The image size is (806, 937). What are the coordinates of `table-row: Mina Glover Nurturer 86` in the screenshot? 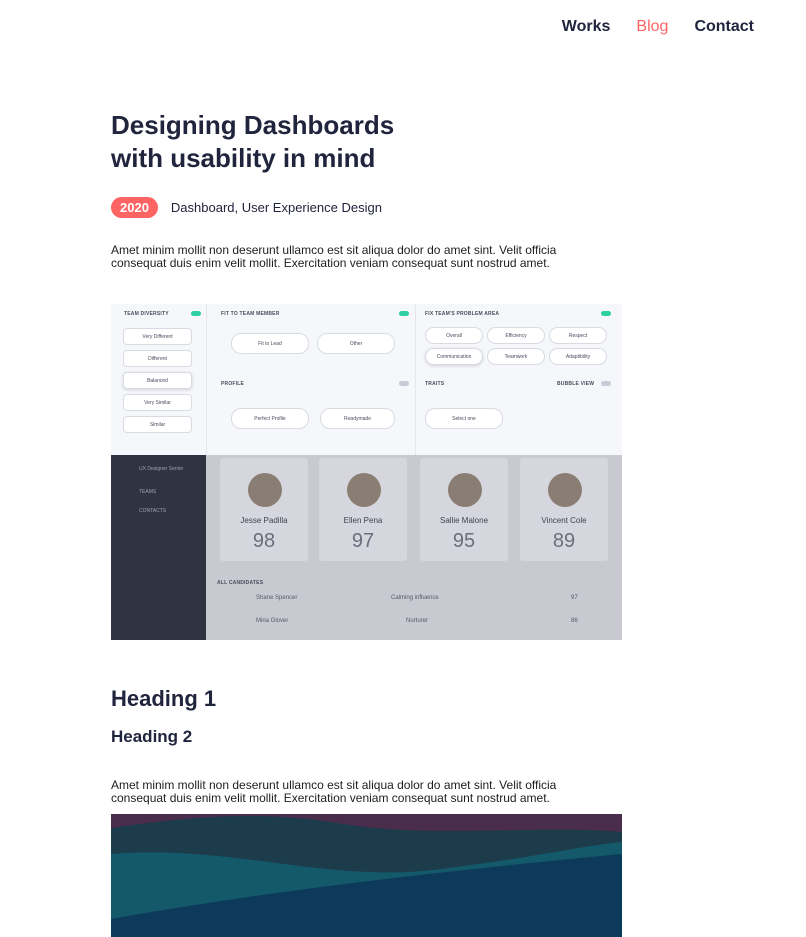 It's located at (411, 625).